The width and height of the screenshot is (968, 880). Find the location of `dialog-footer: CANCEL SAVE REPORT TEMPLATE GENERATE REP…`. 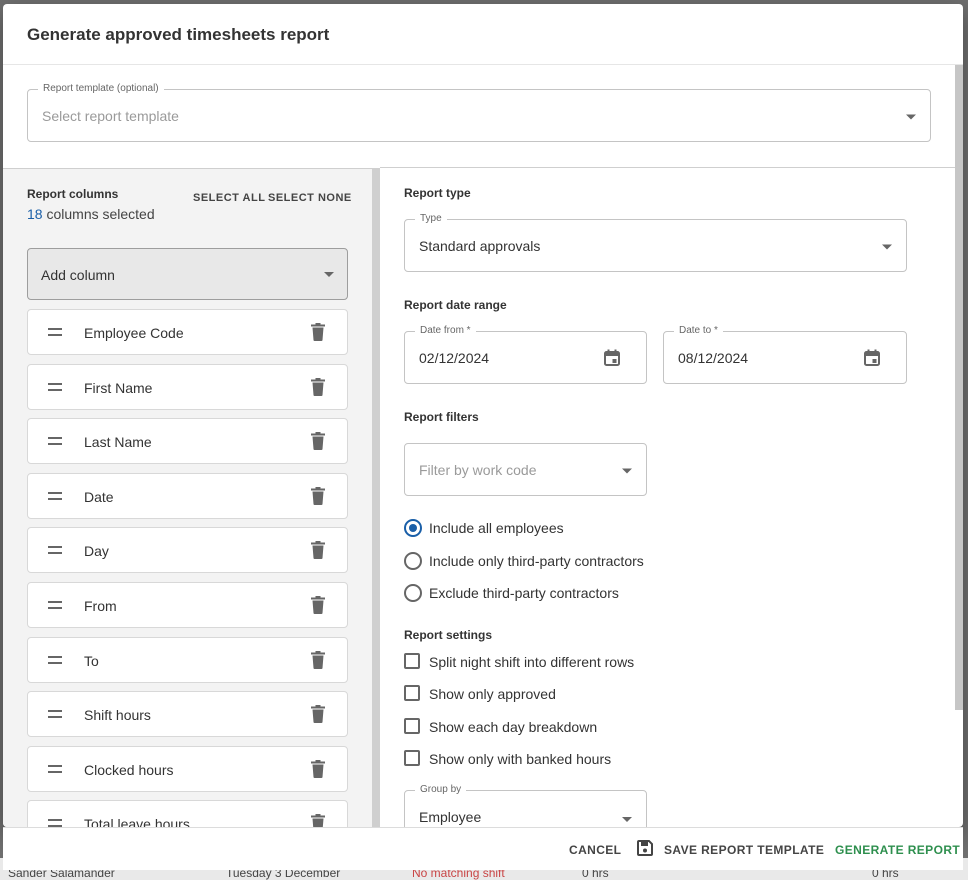

dialog-footer: CANCEL SAVE REPORT TEMPLATE GENERATE REP… is located at coordinates (483, 849).